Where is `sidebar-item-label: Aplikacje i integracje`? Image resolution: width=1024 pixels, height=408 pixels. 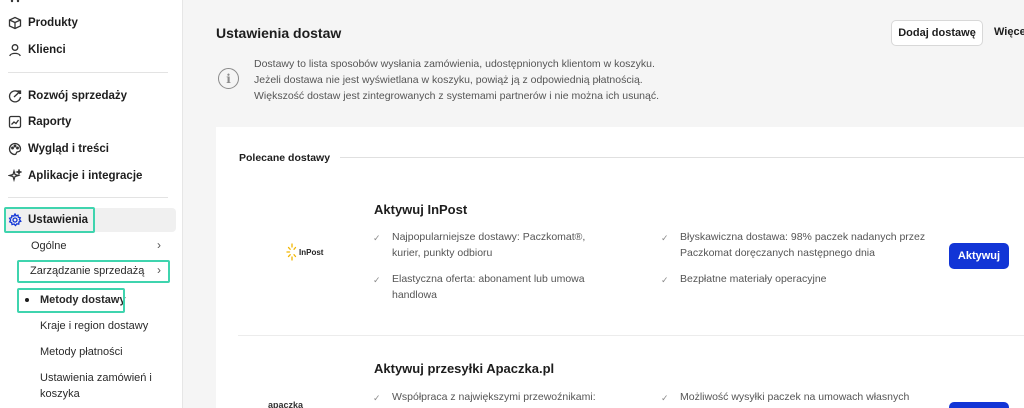 sidebar-item-label: Aplikacje i integracje is located at coordinates (85, 176).